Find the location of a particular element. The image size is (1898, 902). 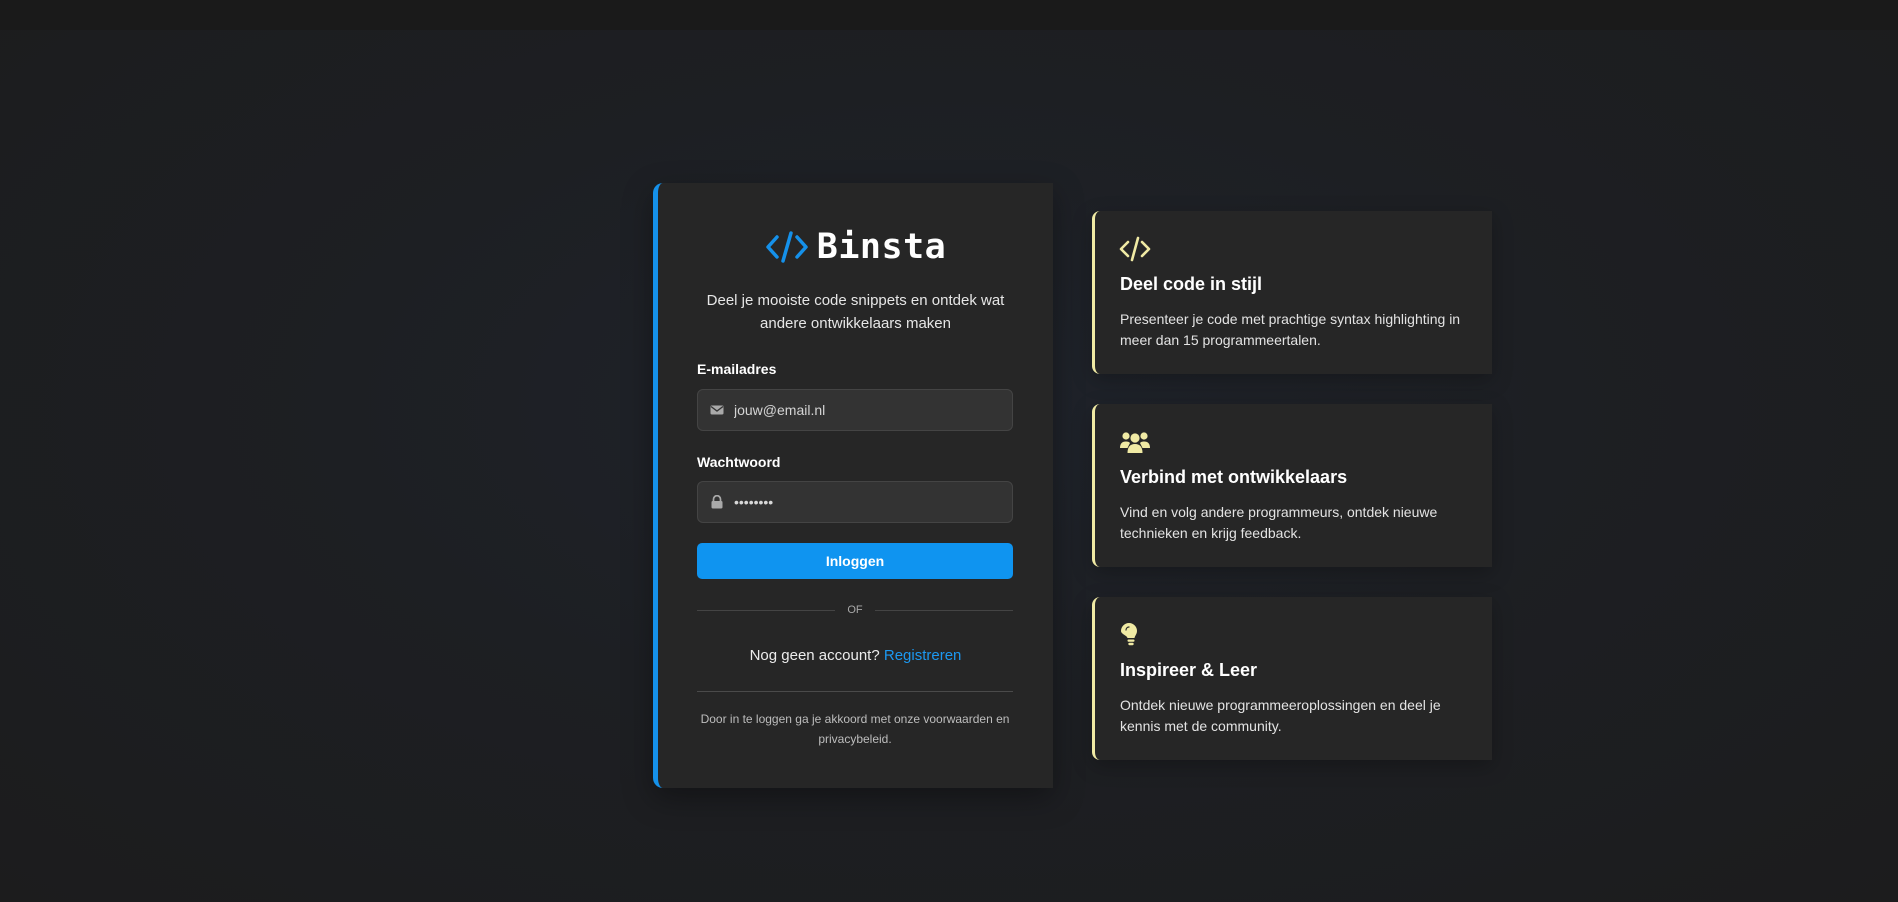

password-field is located at coordinates (855, 502).